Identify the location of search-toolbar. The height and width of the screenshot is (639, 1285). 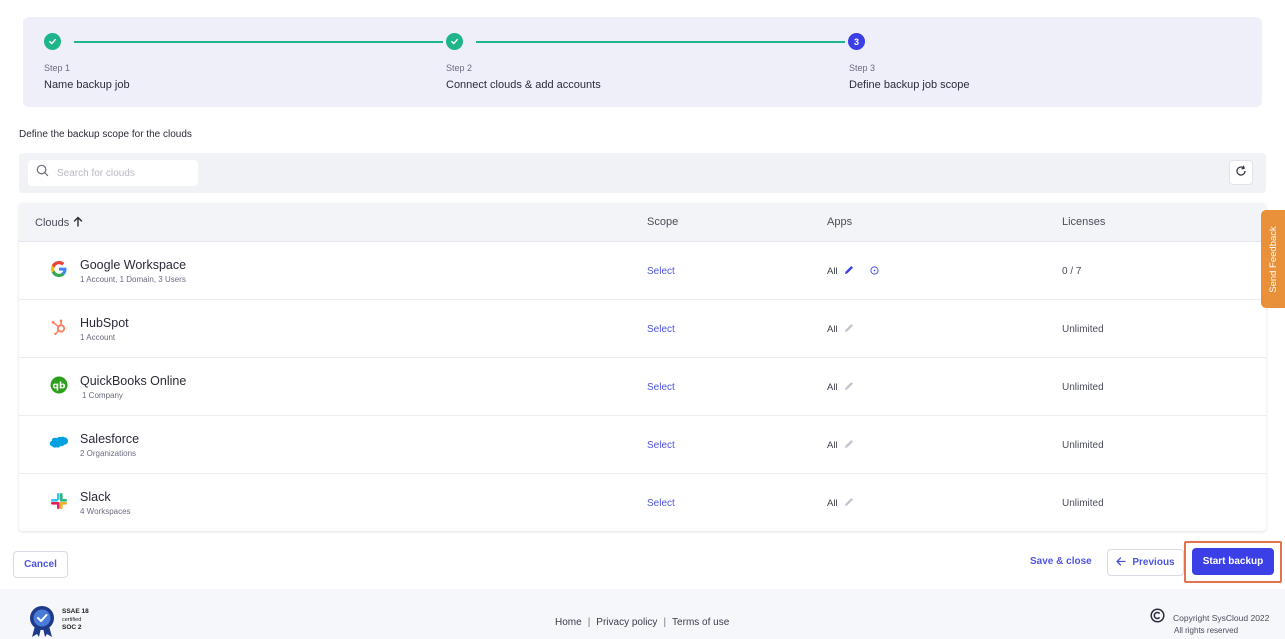
(642, 173).